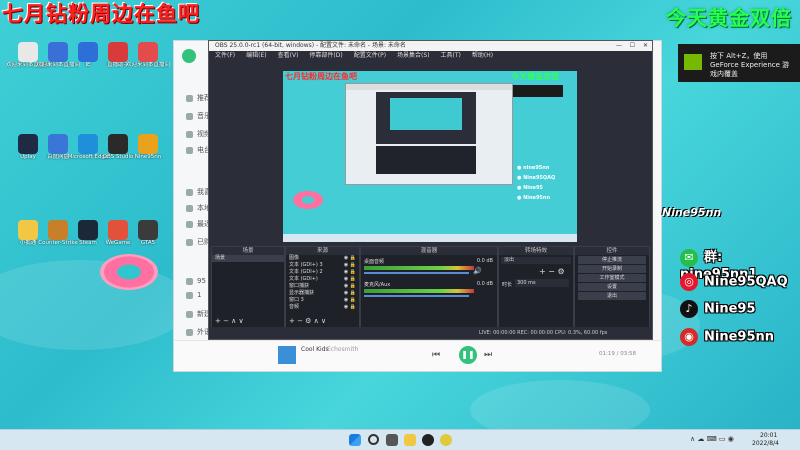  I want to click on sources-toolbar: + − ⚙ ∧ ∨, so click(307, 321).